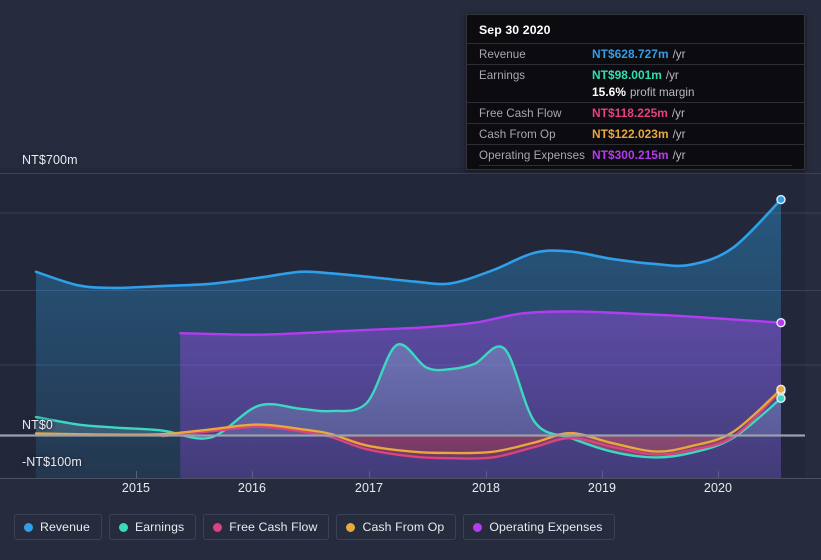  I want to click on x-axis-label-2018: 2018, so click(486, 488).